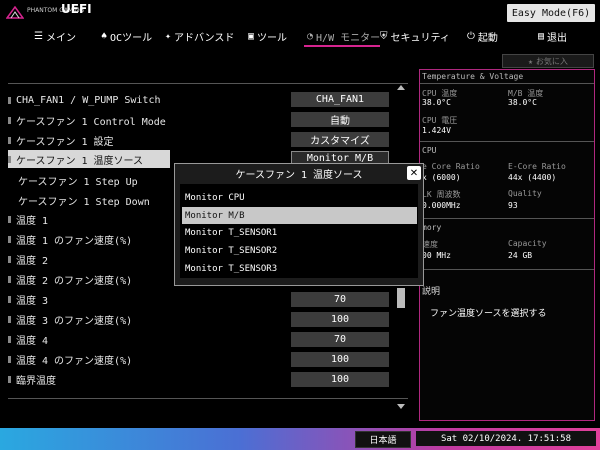  I want to click on setting-value: カスタマイズ, so click(340, 139).